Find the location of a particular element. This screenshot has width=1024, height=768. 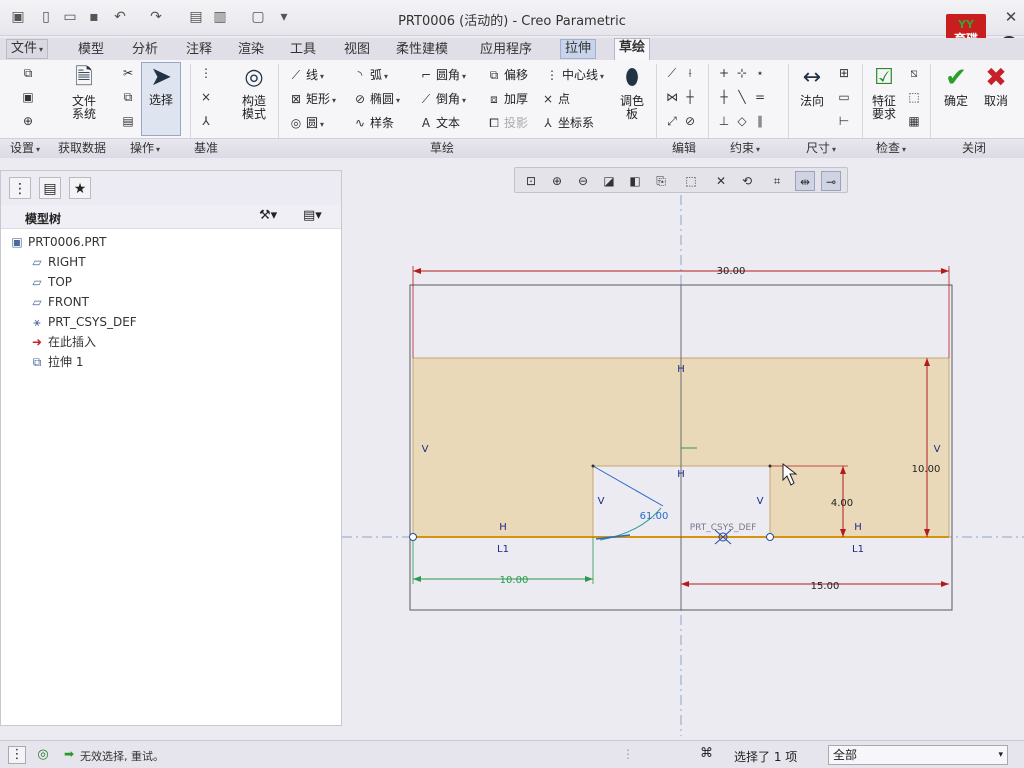

perimeter-dim-icon: ⊞ is located at coordinates (845, 73).